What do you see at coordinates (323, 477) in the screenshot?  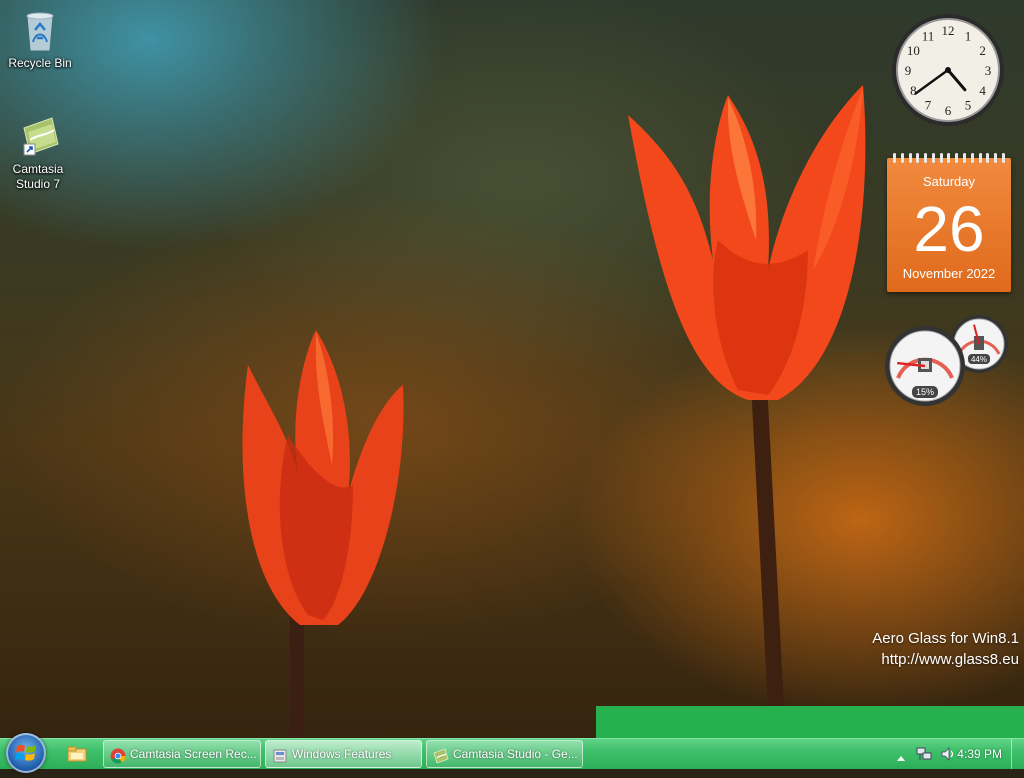 I see `wallpaper-tulip-left` at bounding box center [323, 477].